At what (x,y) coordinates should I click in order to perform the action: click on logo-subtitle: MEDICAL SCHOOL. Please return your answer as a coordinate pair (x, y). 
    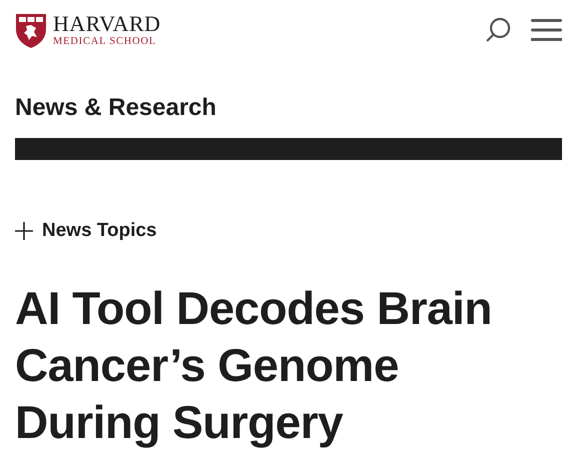
    Looking at the image, I should click on (105, 41).